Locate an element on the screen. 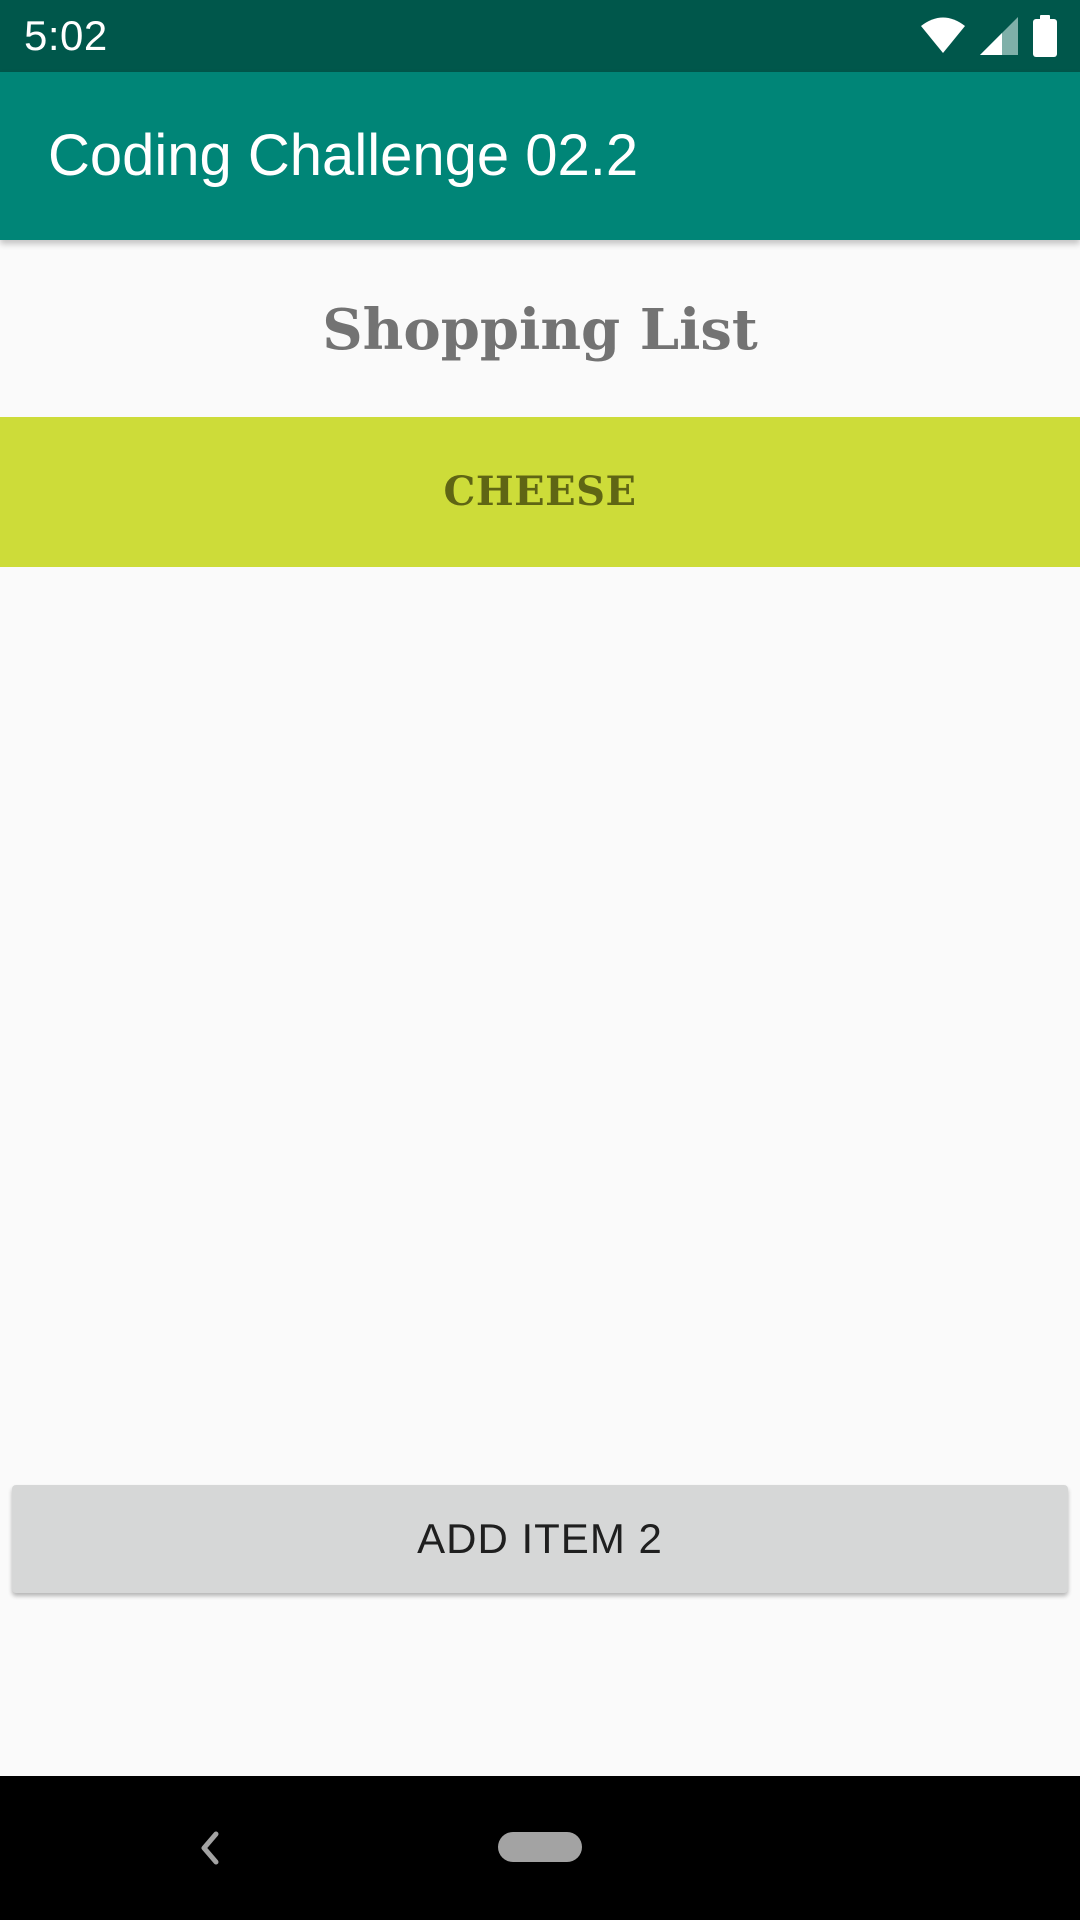 This screenshot has height=1920, width=1080. add-item-2-button: ADD ITEM 2 is located at coordinates (540, 1539).